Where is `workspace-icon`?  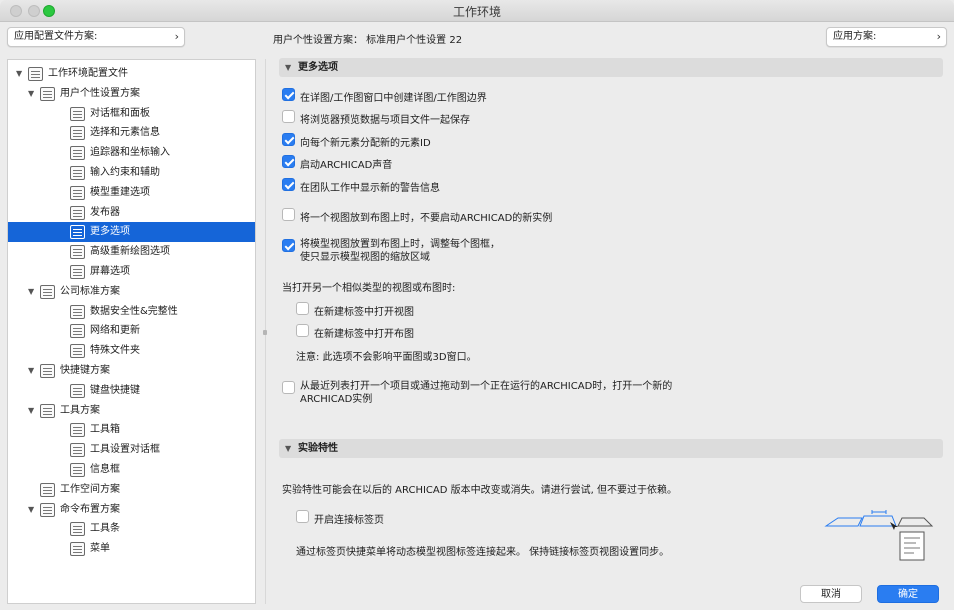
workspace-icon is located at coordinates (47, 489).